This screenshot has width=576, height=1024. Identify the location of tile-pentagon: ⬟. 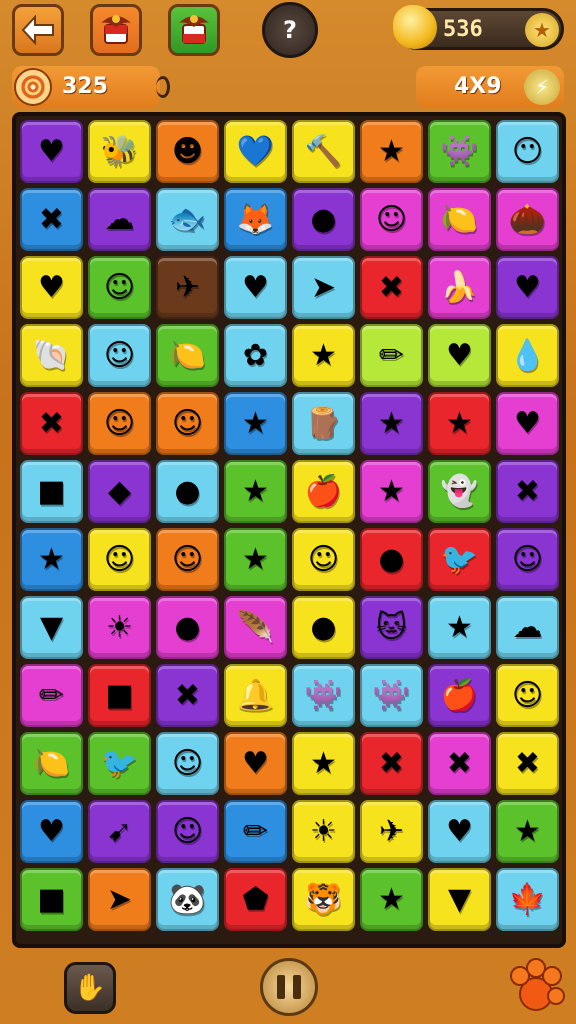
(255, 899).